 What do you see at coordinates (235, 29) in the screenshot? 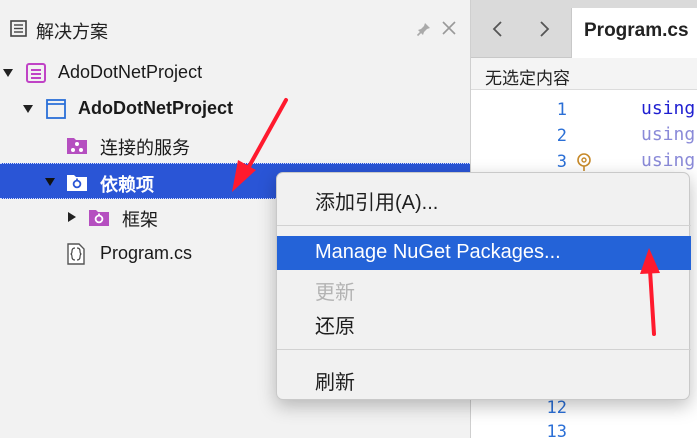
I see `pane-header: 解决方案` at bounding box center [235, 29].